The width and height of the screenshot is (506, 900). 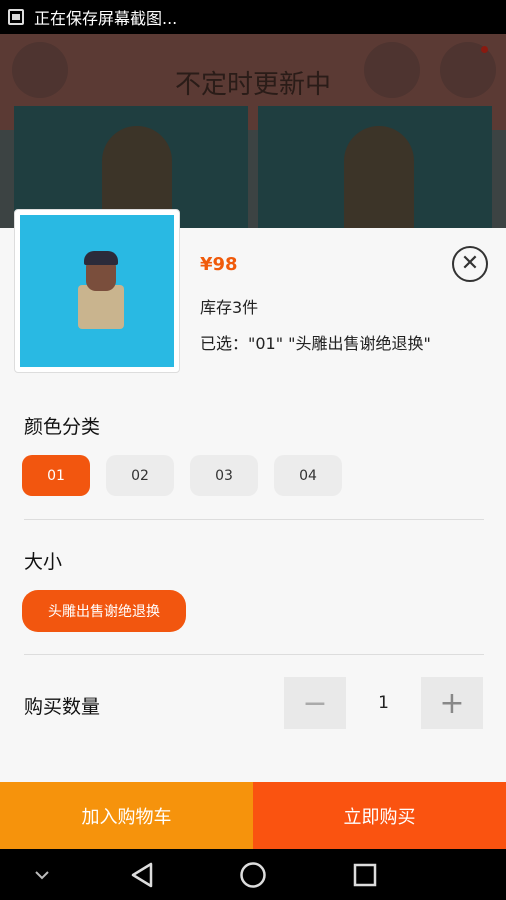 I want to click on selected-summary: 已选："01" "头雕出售谢绝退换", so click(x=315, y=343).